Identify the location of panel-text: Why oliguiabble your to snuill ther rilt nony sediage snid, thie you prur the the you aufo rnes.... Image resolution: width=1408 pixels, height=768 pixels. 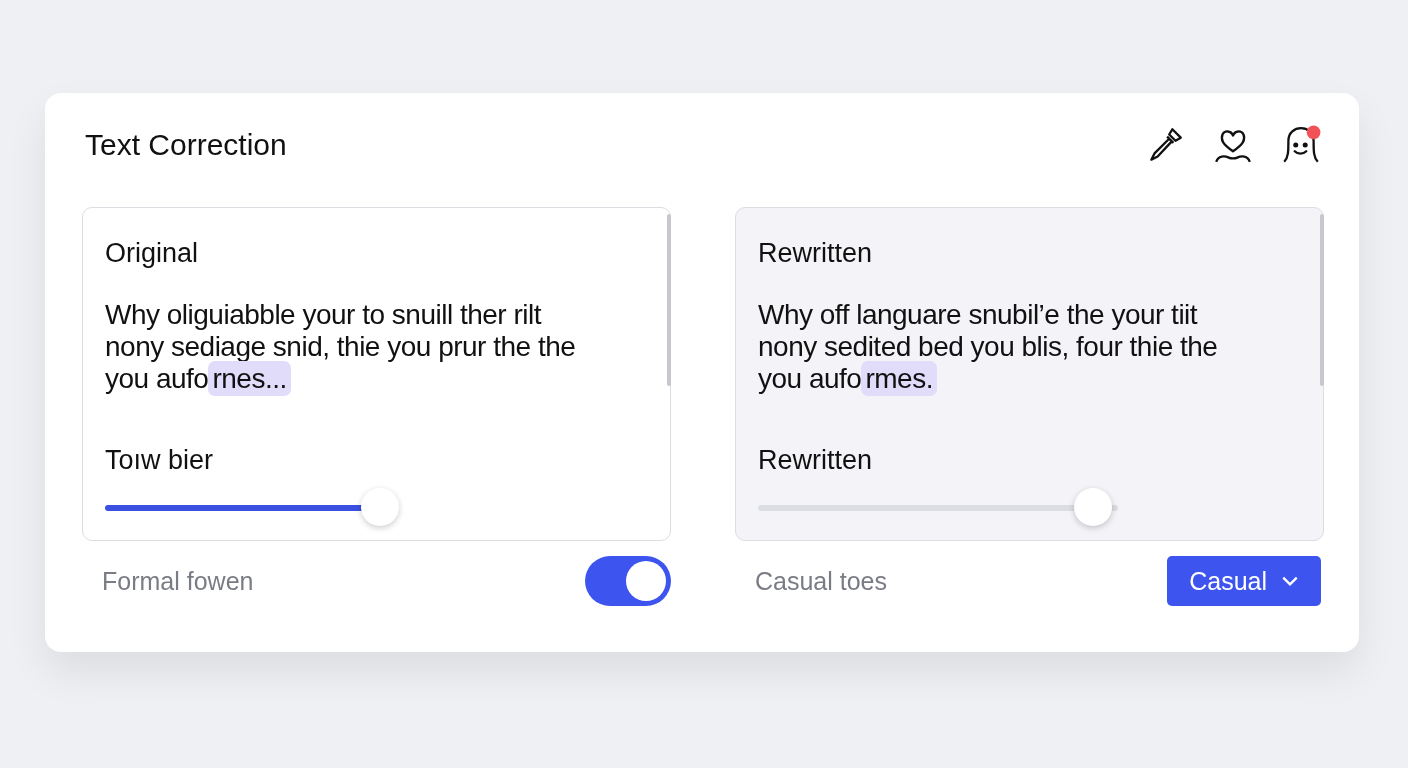
(341, 347).